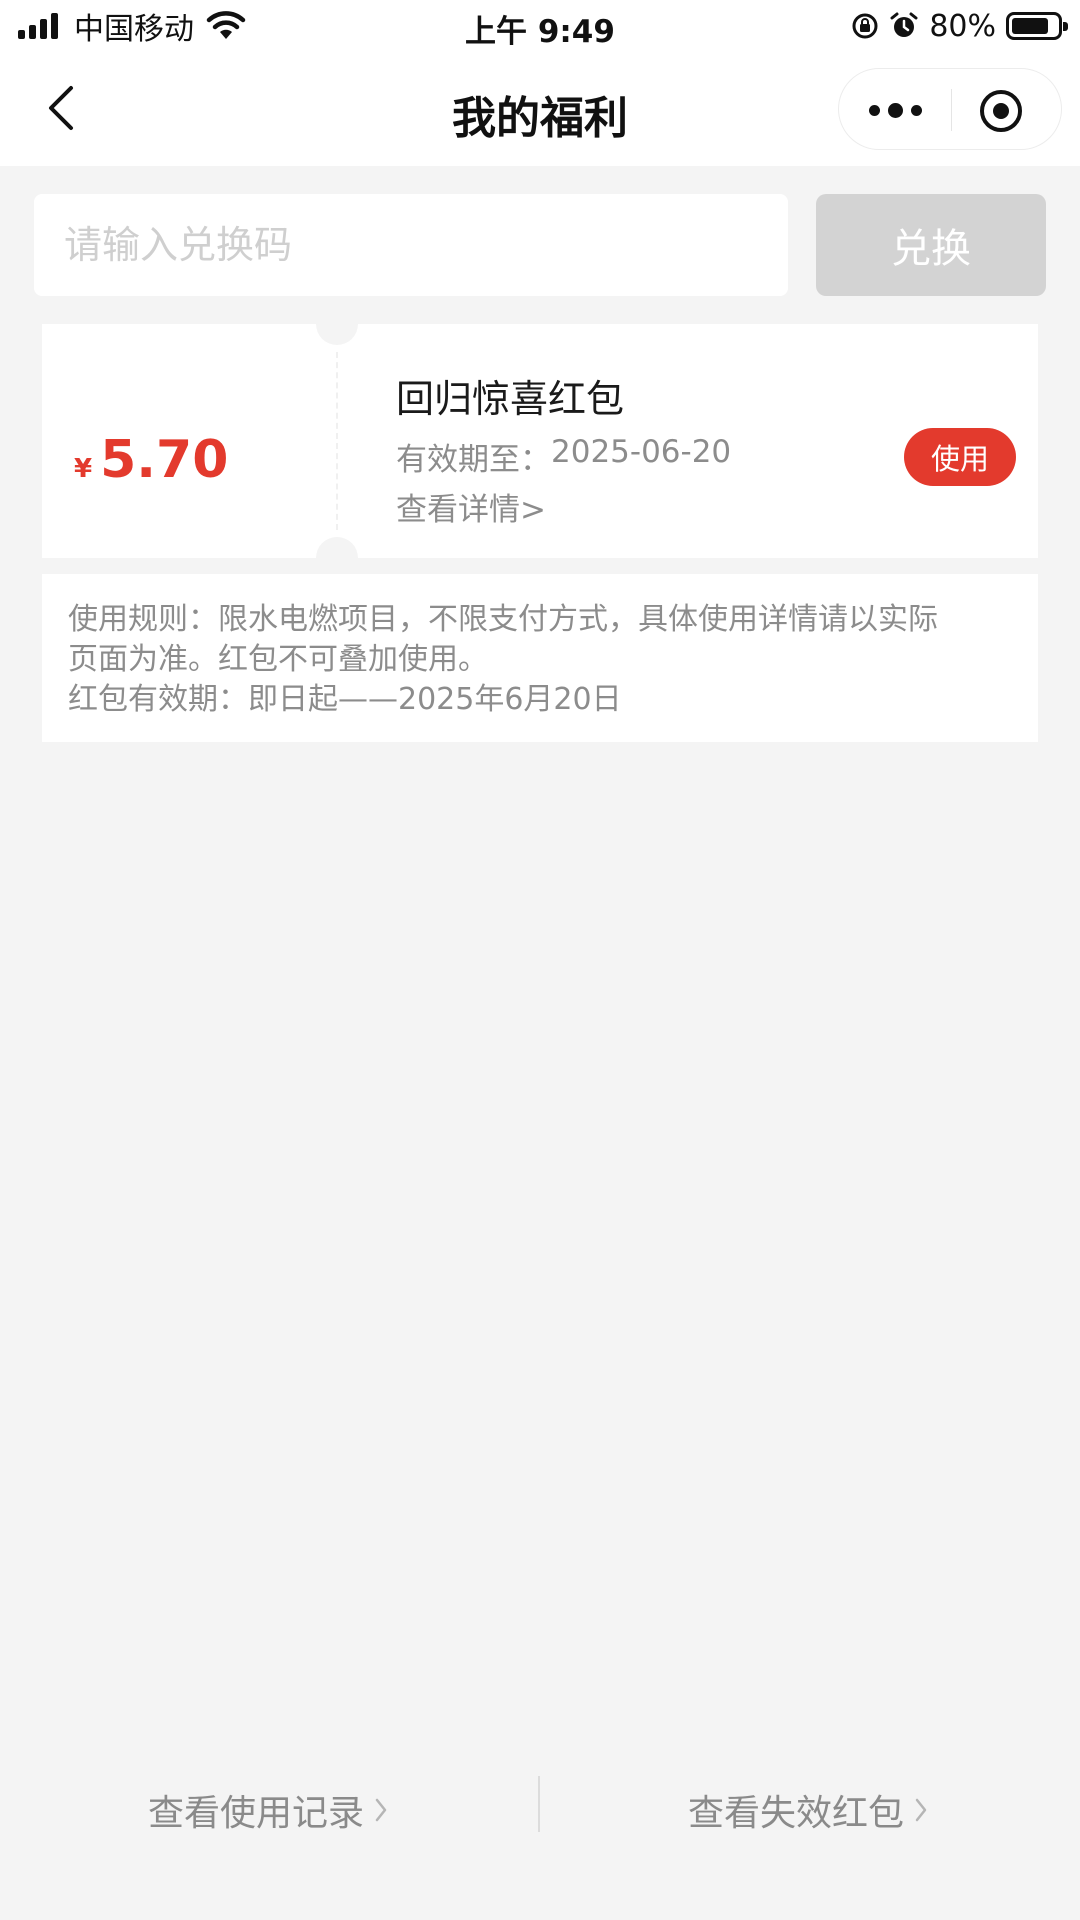  What do you see at coordinates (865, 26) in the screenshot?
I see `orientation-lock-icon` at bounding box center [865, 26].